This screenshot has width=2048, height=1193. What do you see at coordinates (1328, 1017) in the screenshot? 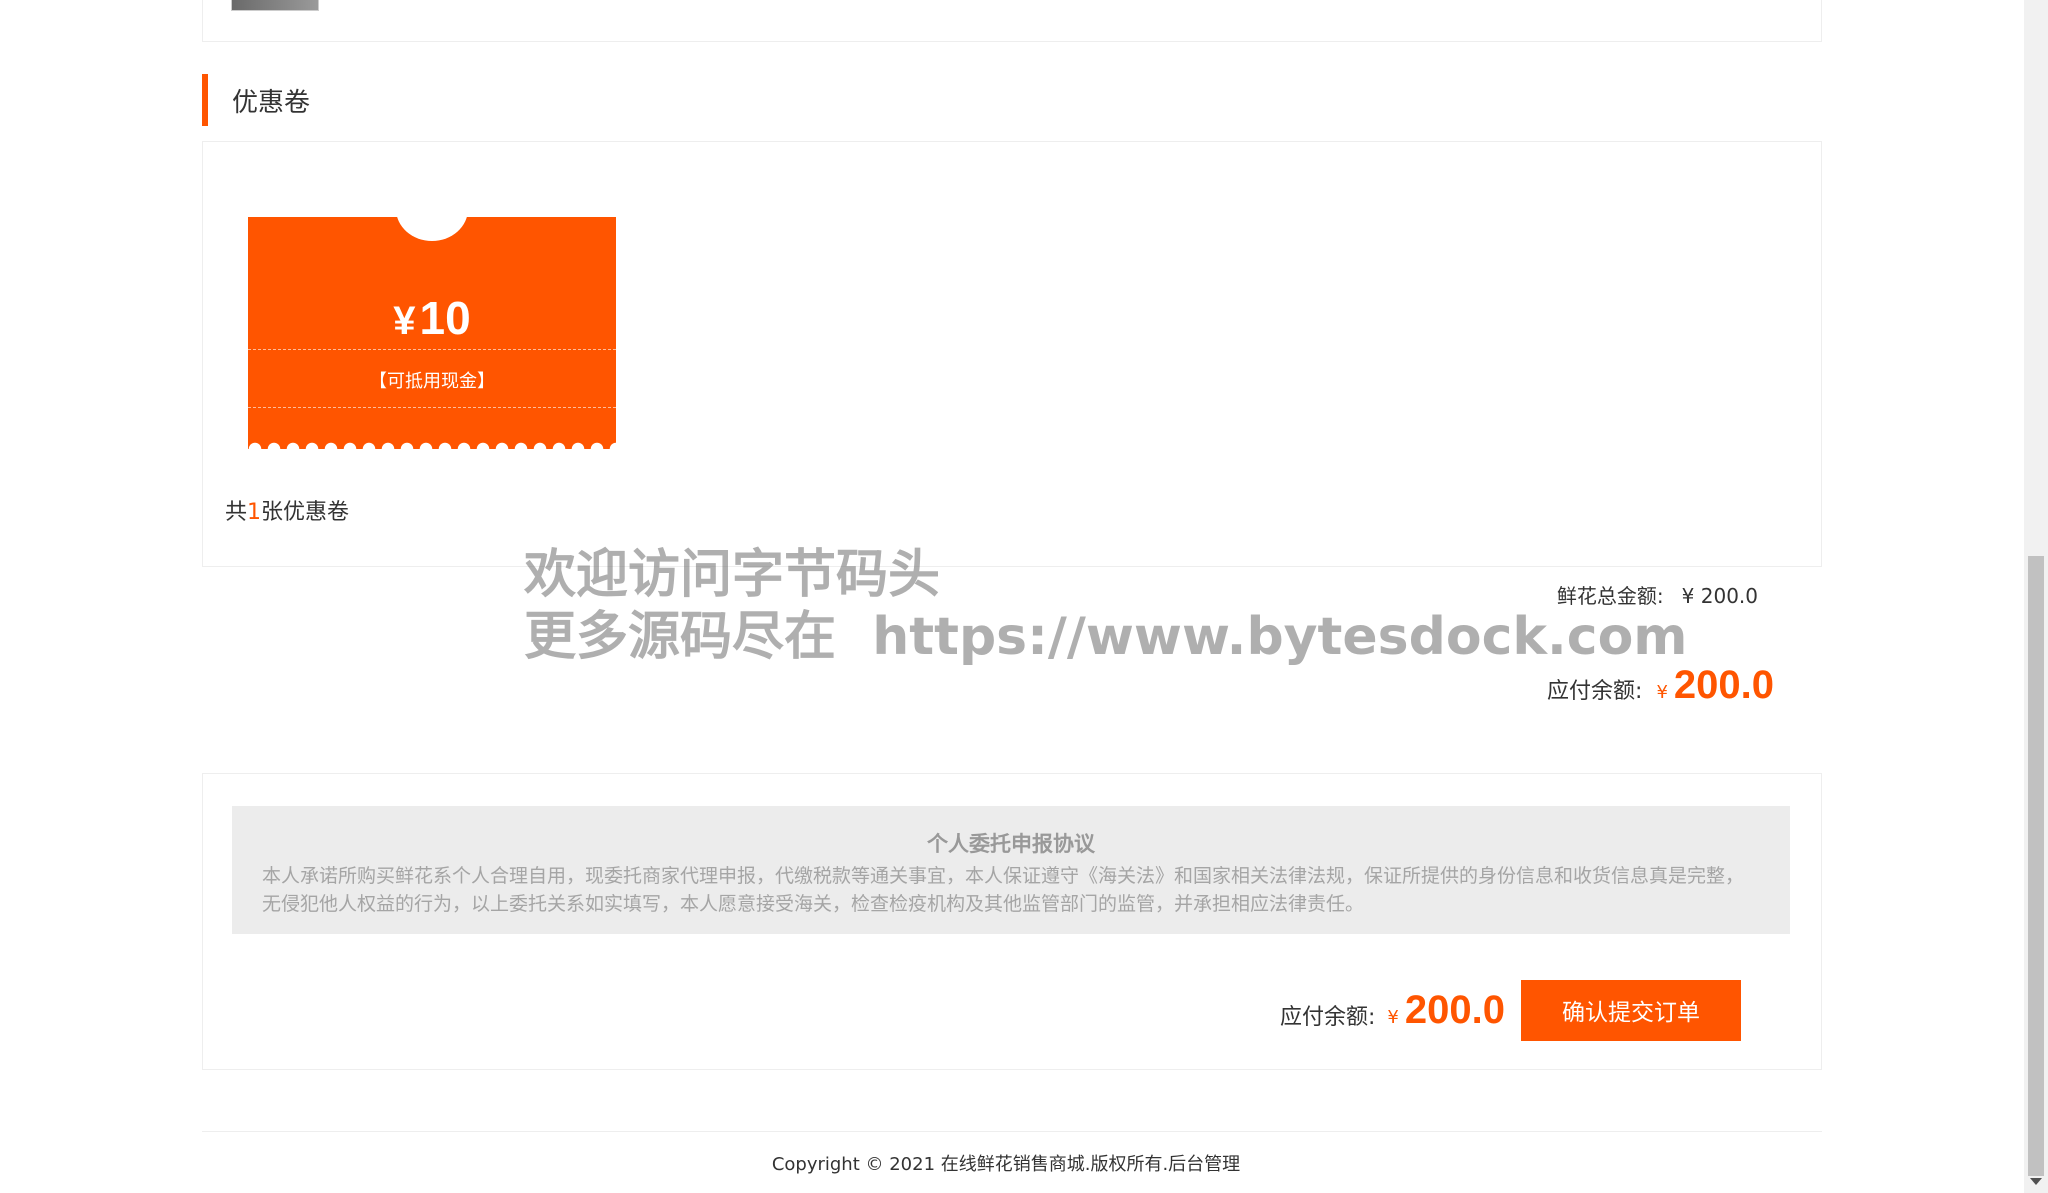
I see `submit-payable-label: 应付余额:` at bounding box center [1328, 1017].